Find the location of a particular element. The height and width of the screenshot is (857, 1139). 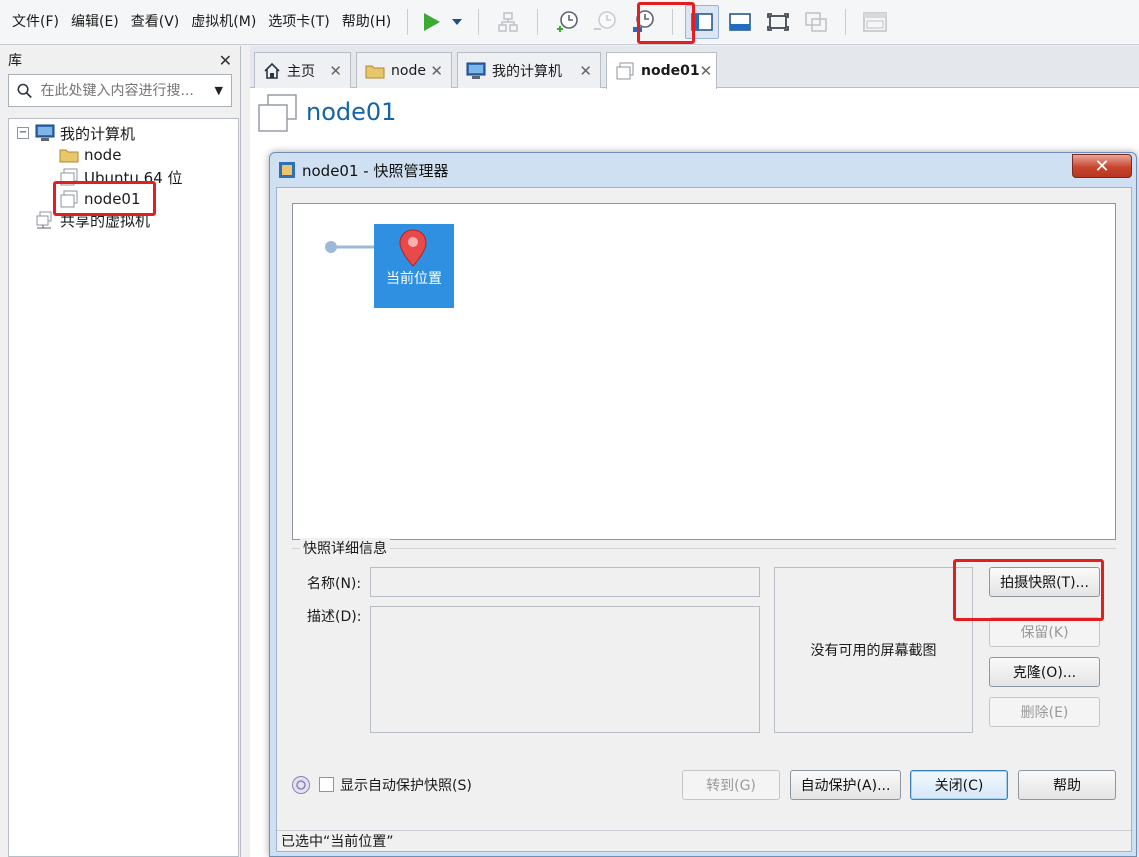

details-legend: 快照详细信息 is located at coordinates (345, 548).